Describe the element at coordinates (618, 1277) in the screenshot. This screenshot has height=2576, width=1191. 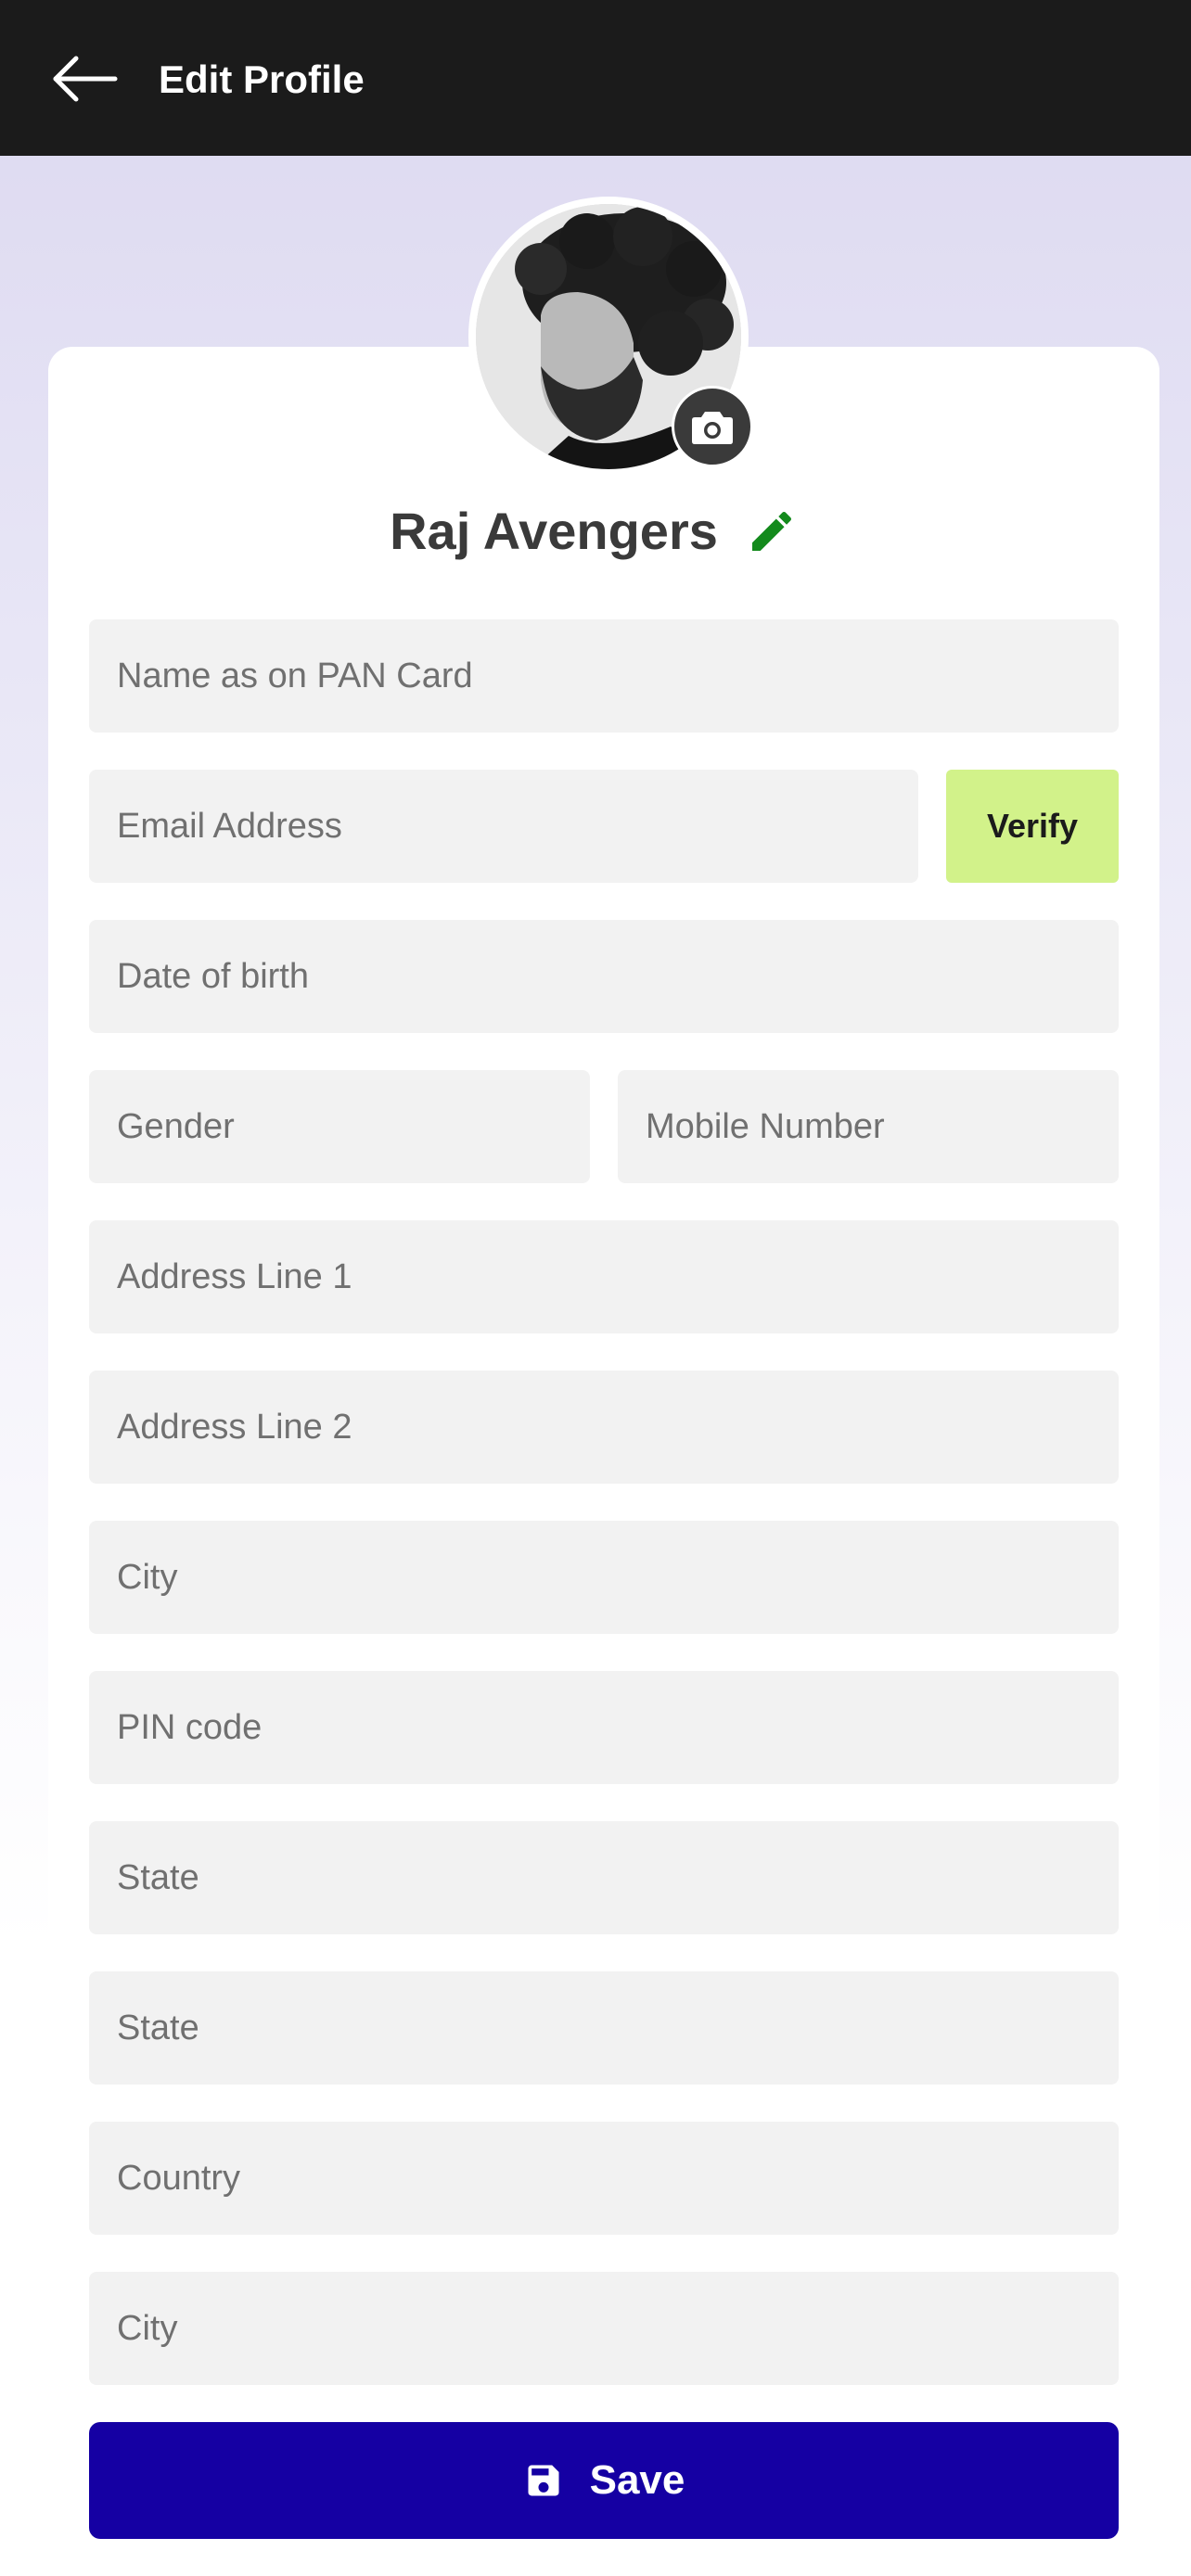
I see `address-line-1-input` at that location.